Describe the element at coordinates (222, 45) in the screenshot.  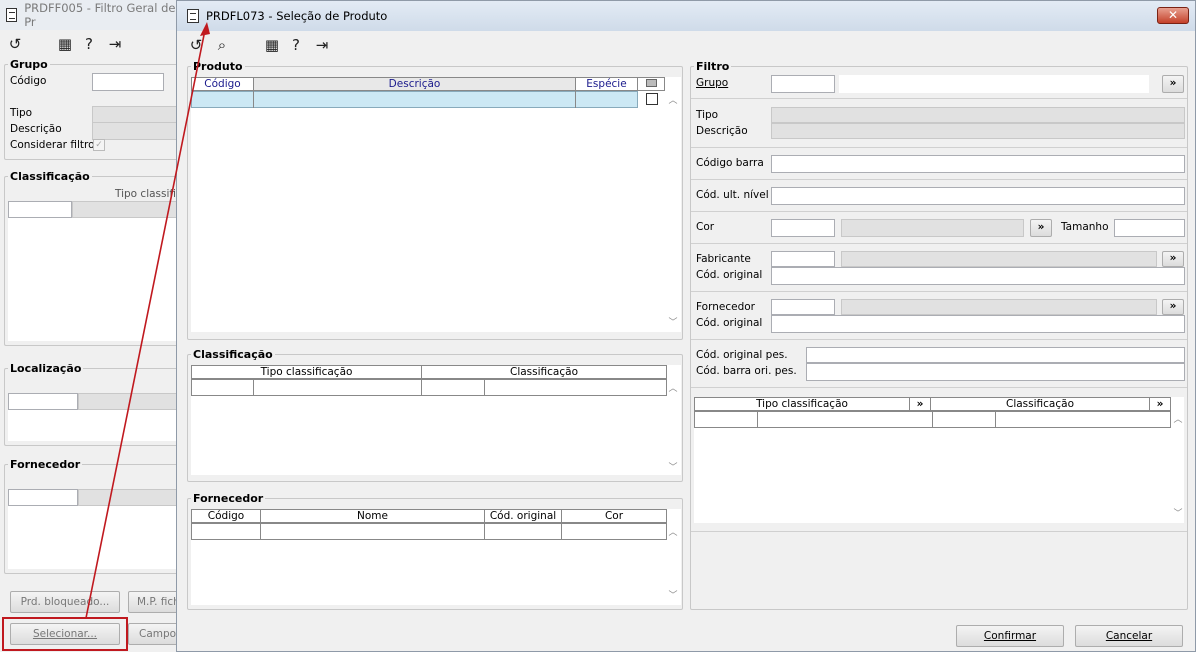
I see `search-icon: ⌕` at that location.